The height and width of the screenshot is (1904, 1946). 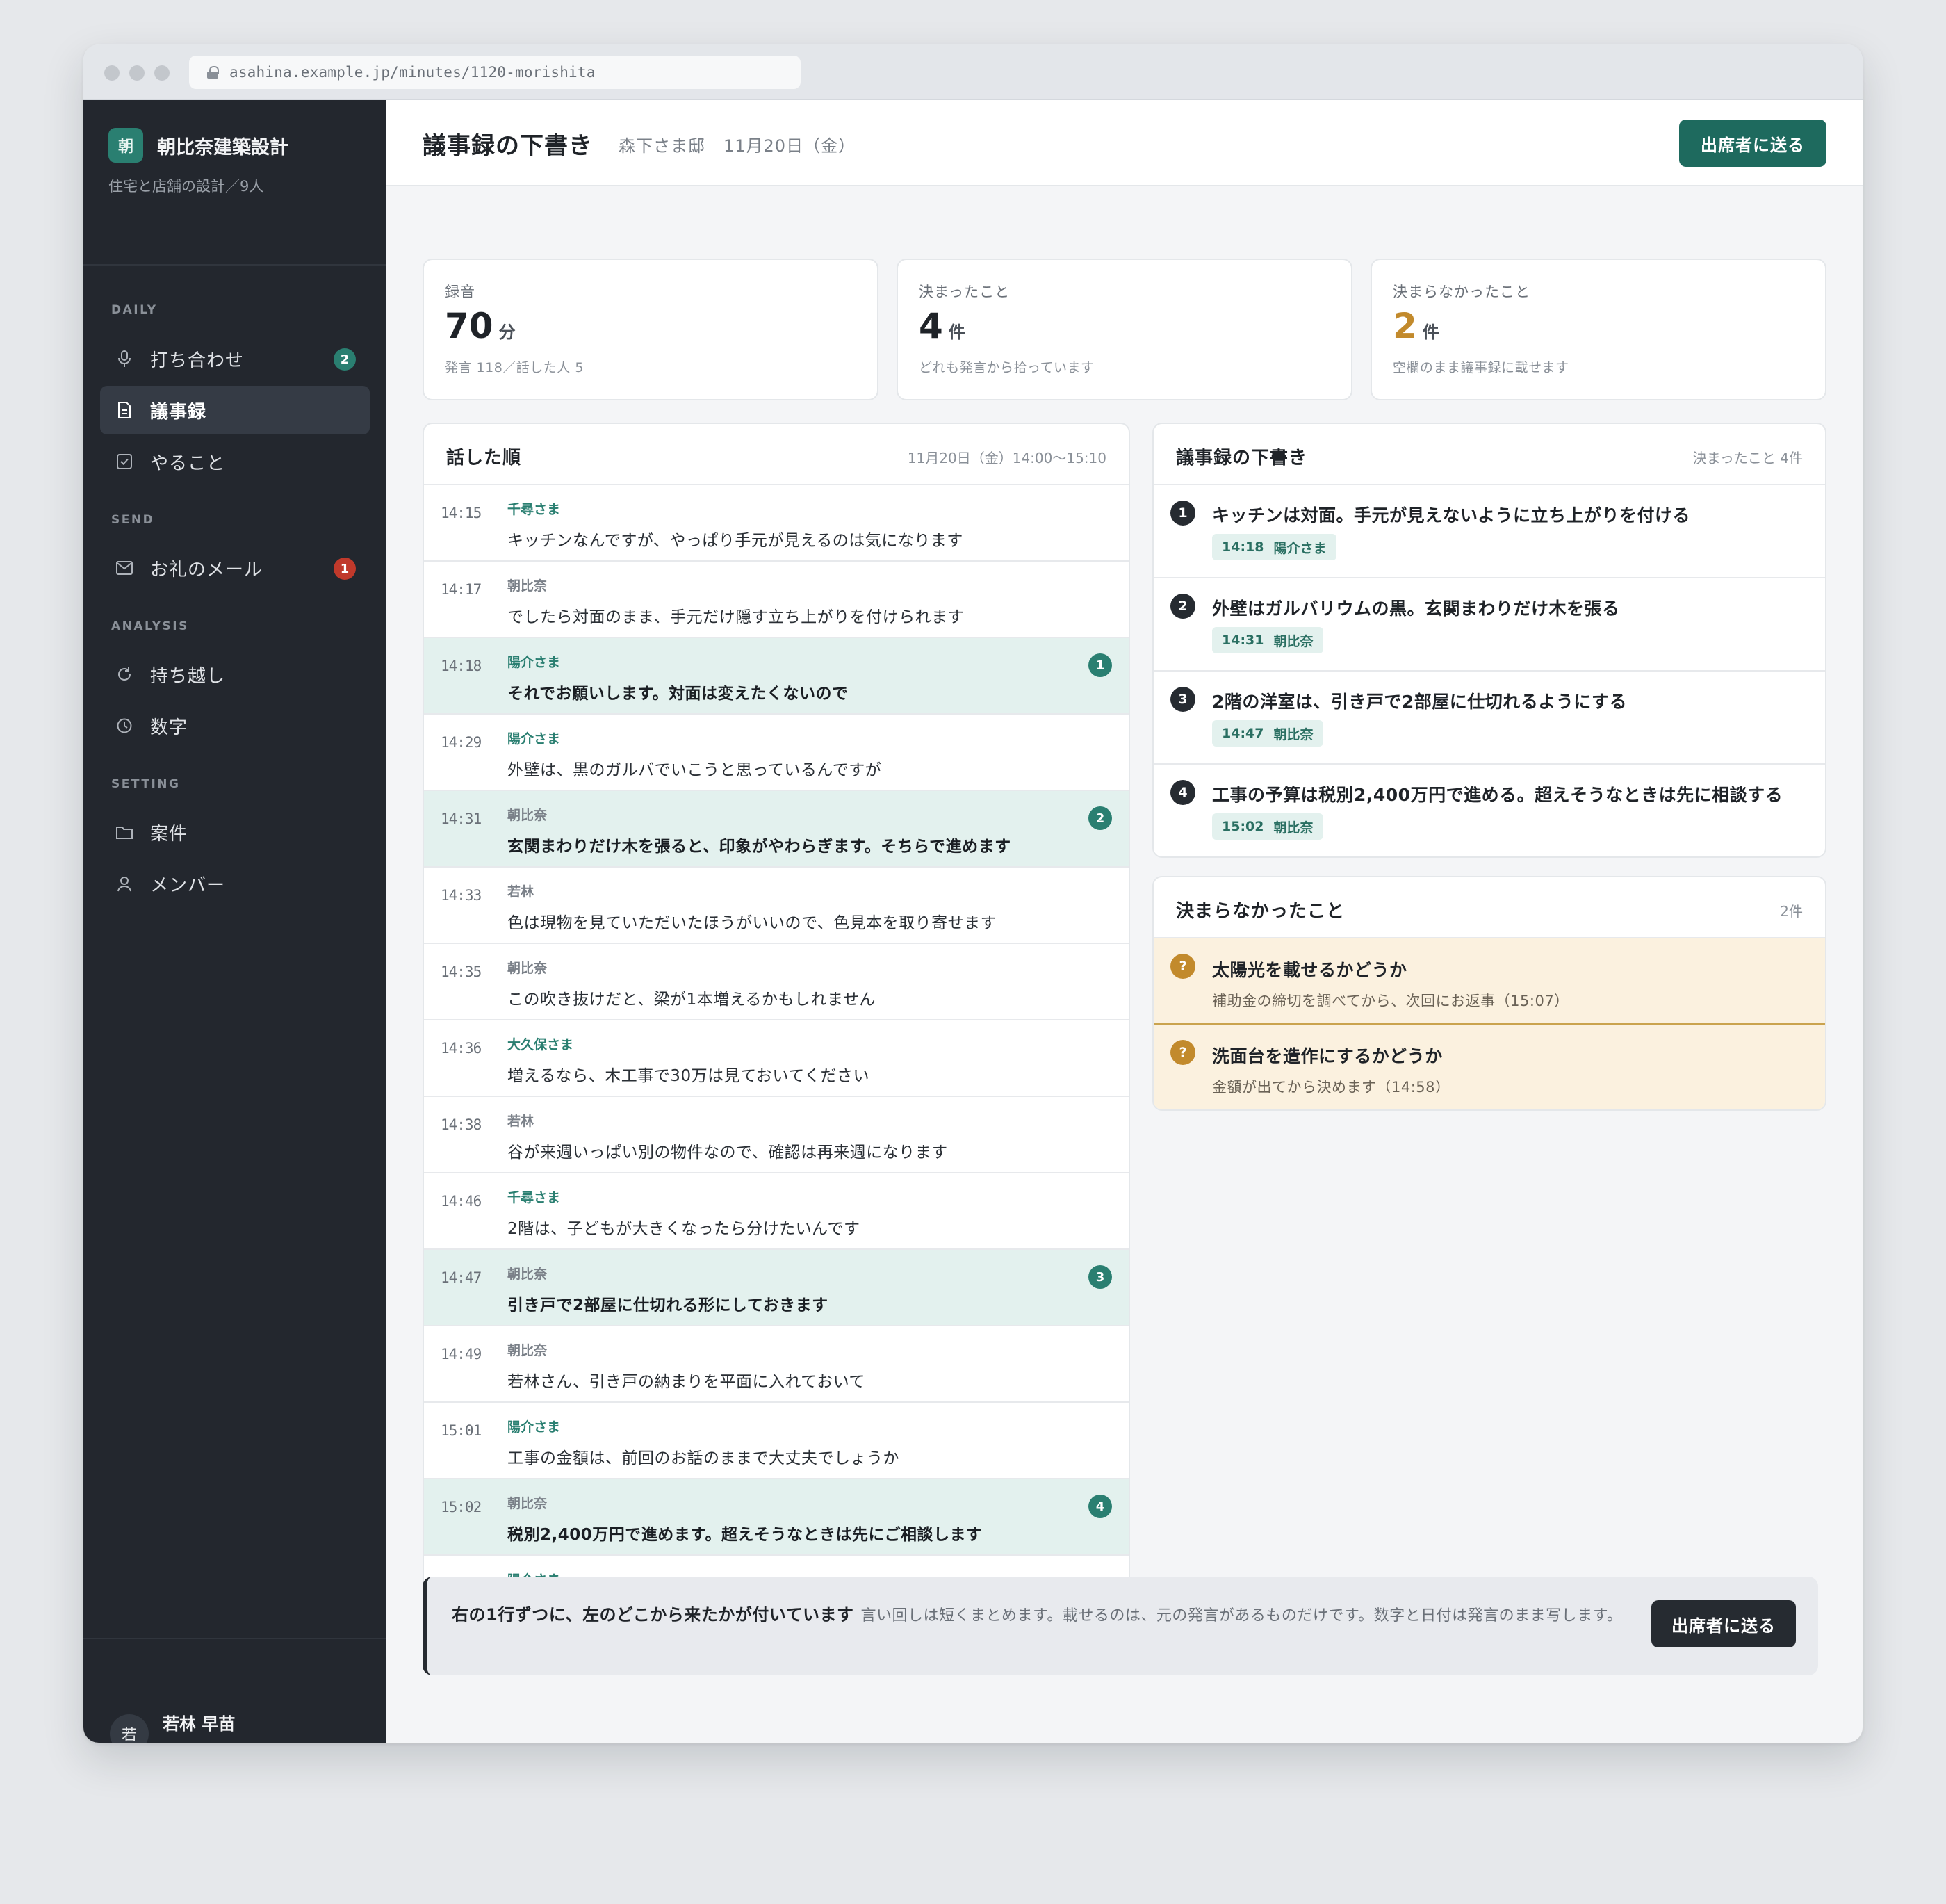 I want to click on decision-marker: 3, so click(x=1100, y=1277).